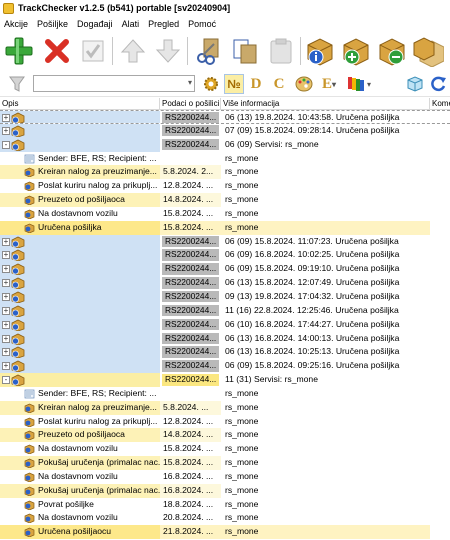 This screenshot has width=450, height=540. What do you see at coordinates (225, 505) in the screenshot?
I see `event-row: Povrat pošiljke 18.8.2024. ... rs_mone` at bounding box center [225, 505].